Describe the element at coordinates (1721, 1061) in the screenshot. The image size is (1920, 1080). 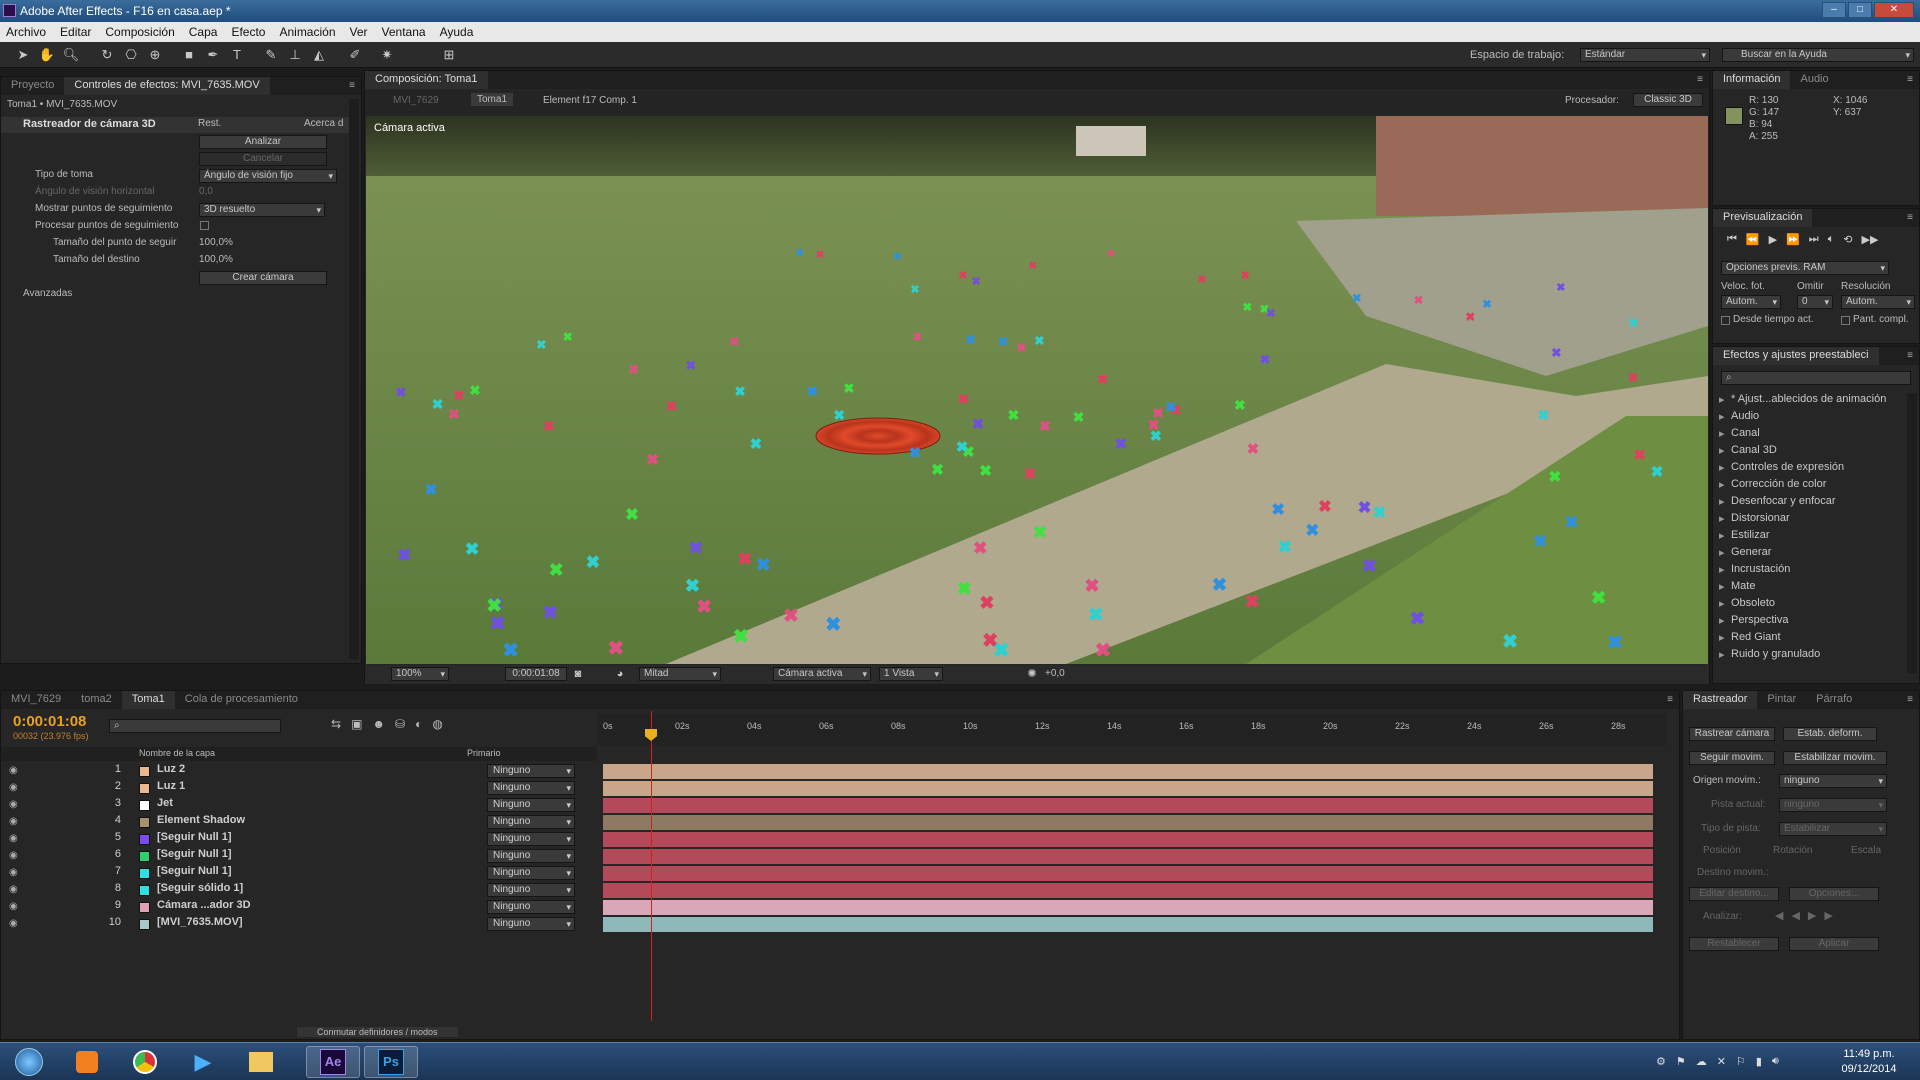
I see `tray-icon-4: ✕` at that location.